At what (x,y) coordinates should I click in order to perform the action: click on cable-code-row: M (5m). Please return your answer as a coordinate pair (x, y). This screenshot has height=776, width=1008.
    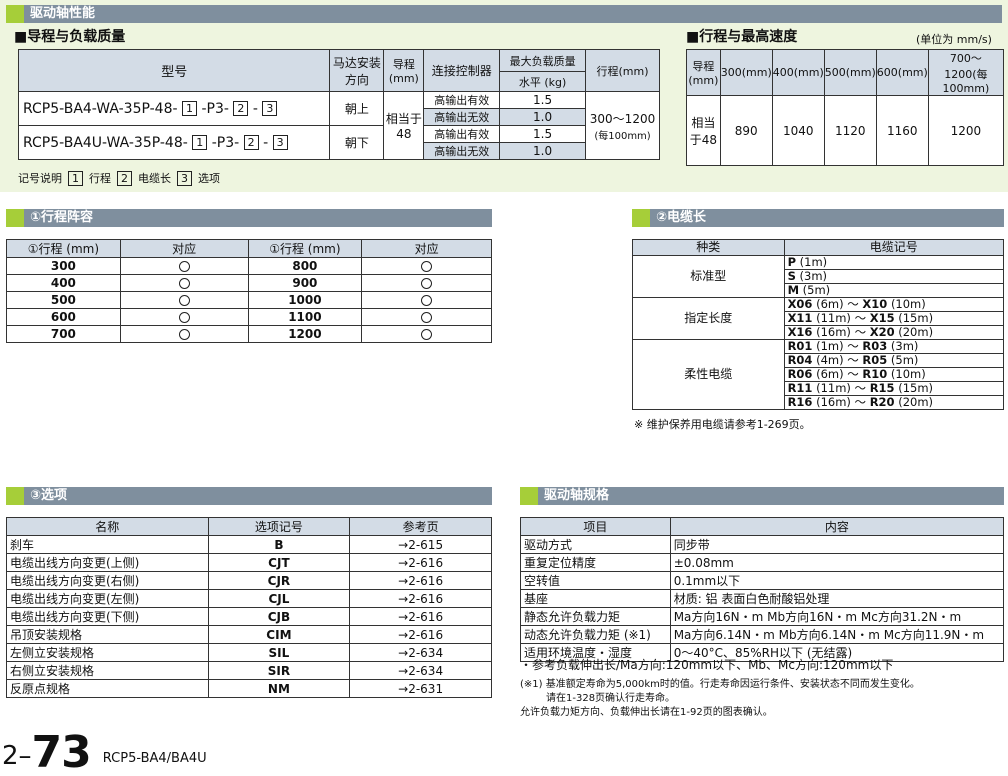
    Looking at the image, I should click on (894, 290).